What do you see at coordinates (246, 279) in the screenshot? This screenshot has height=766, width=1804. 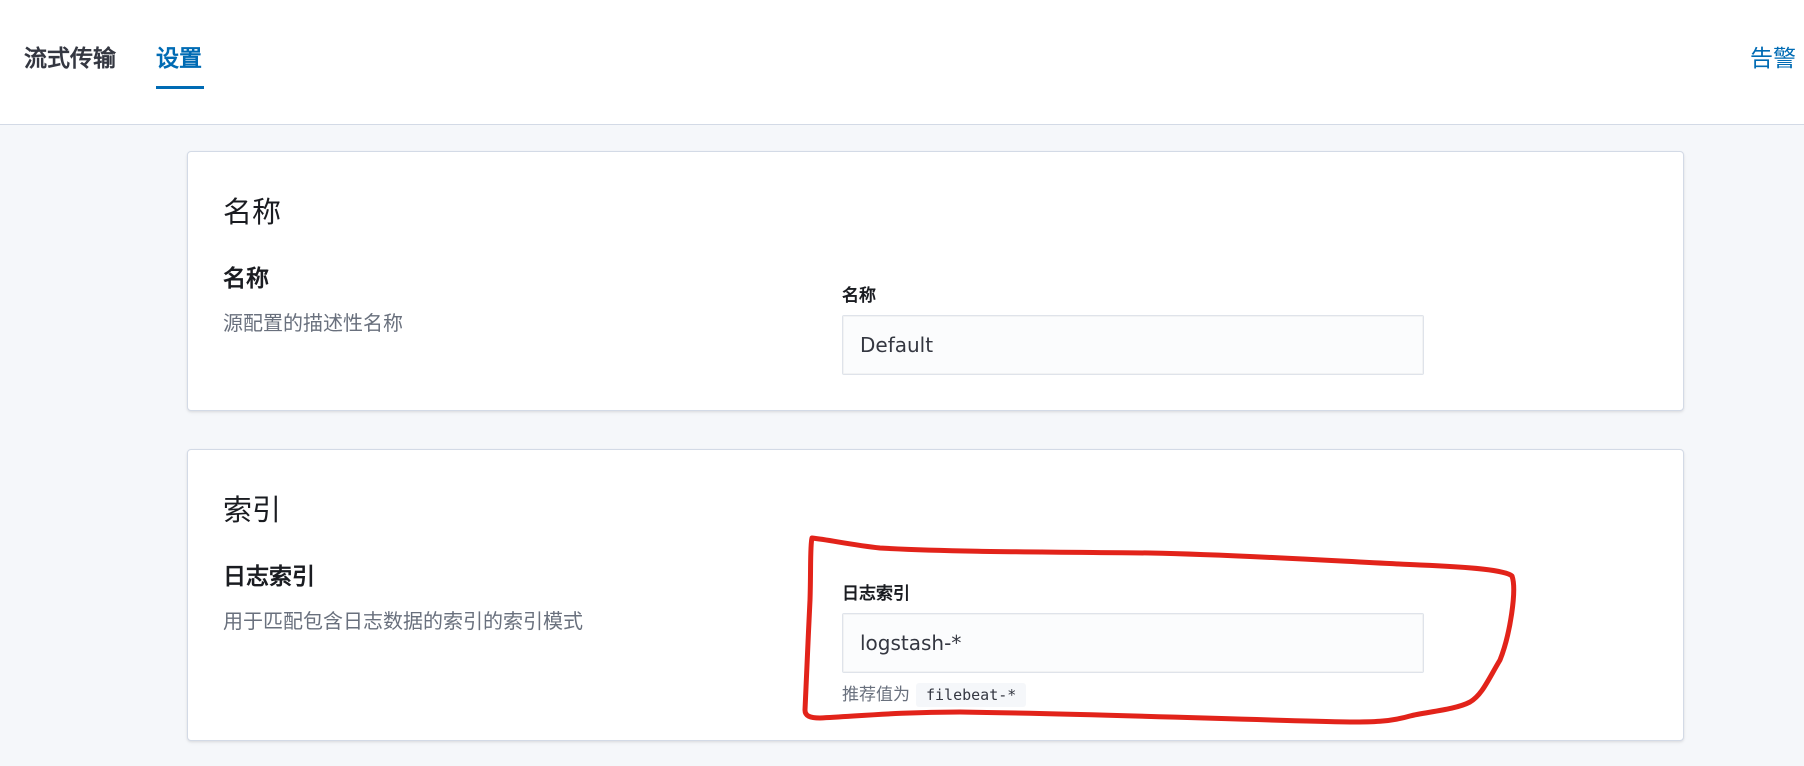 I see `name-field-title: 名称` at bounding box center [246, 279].